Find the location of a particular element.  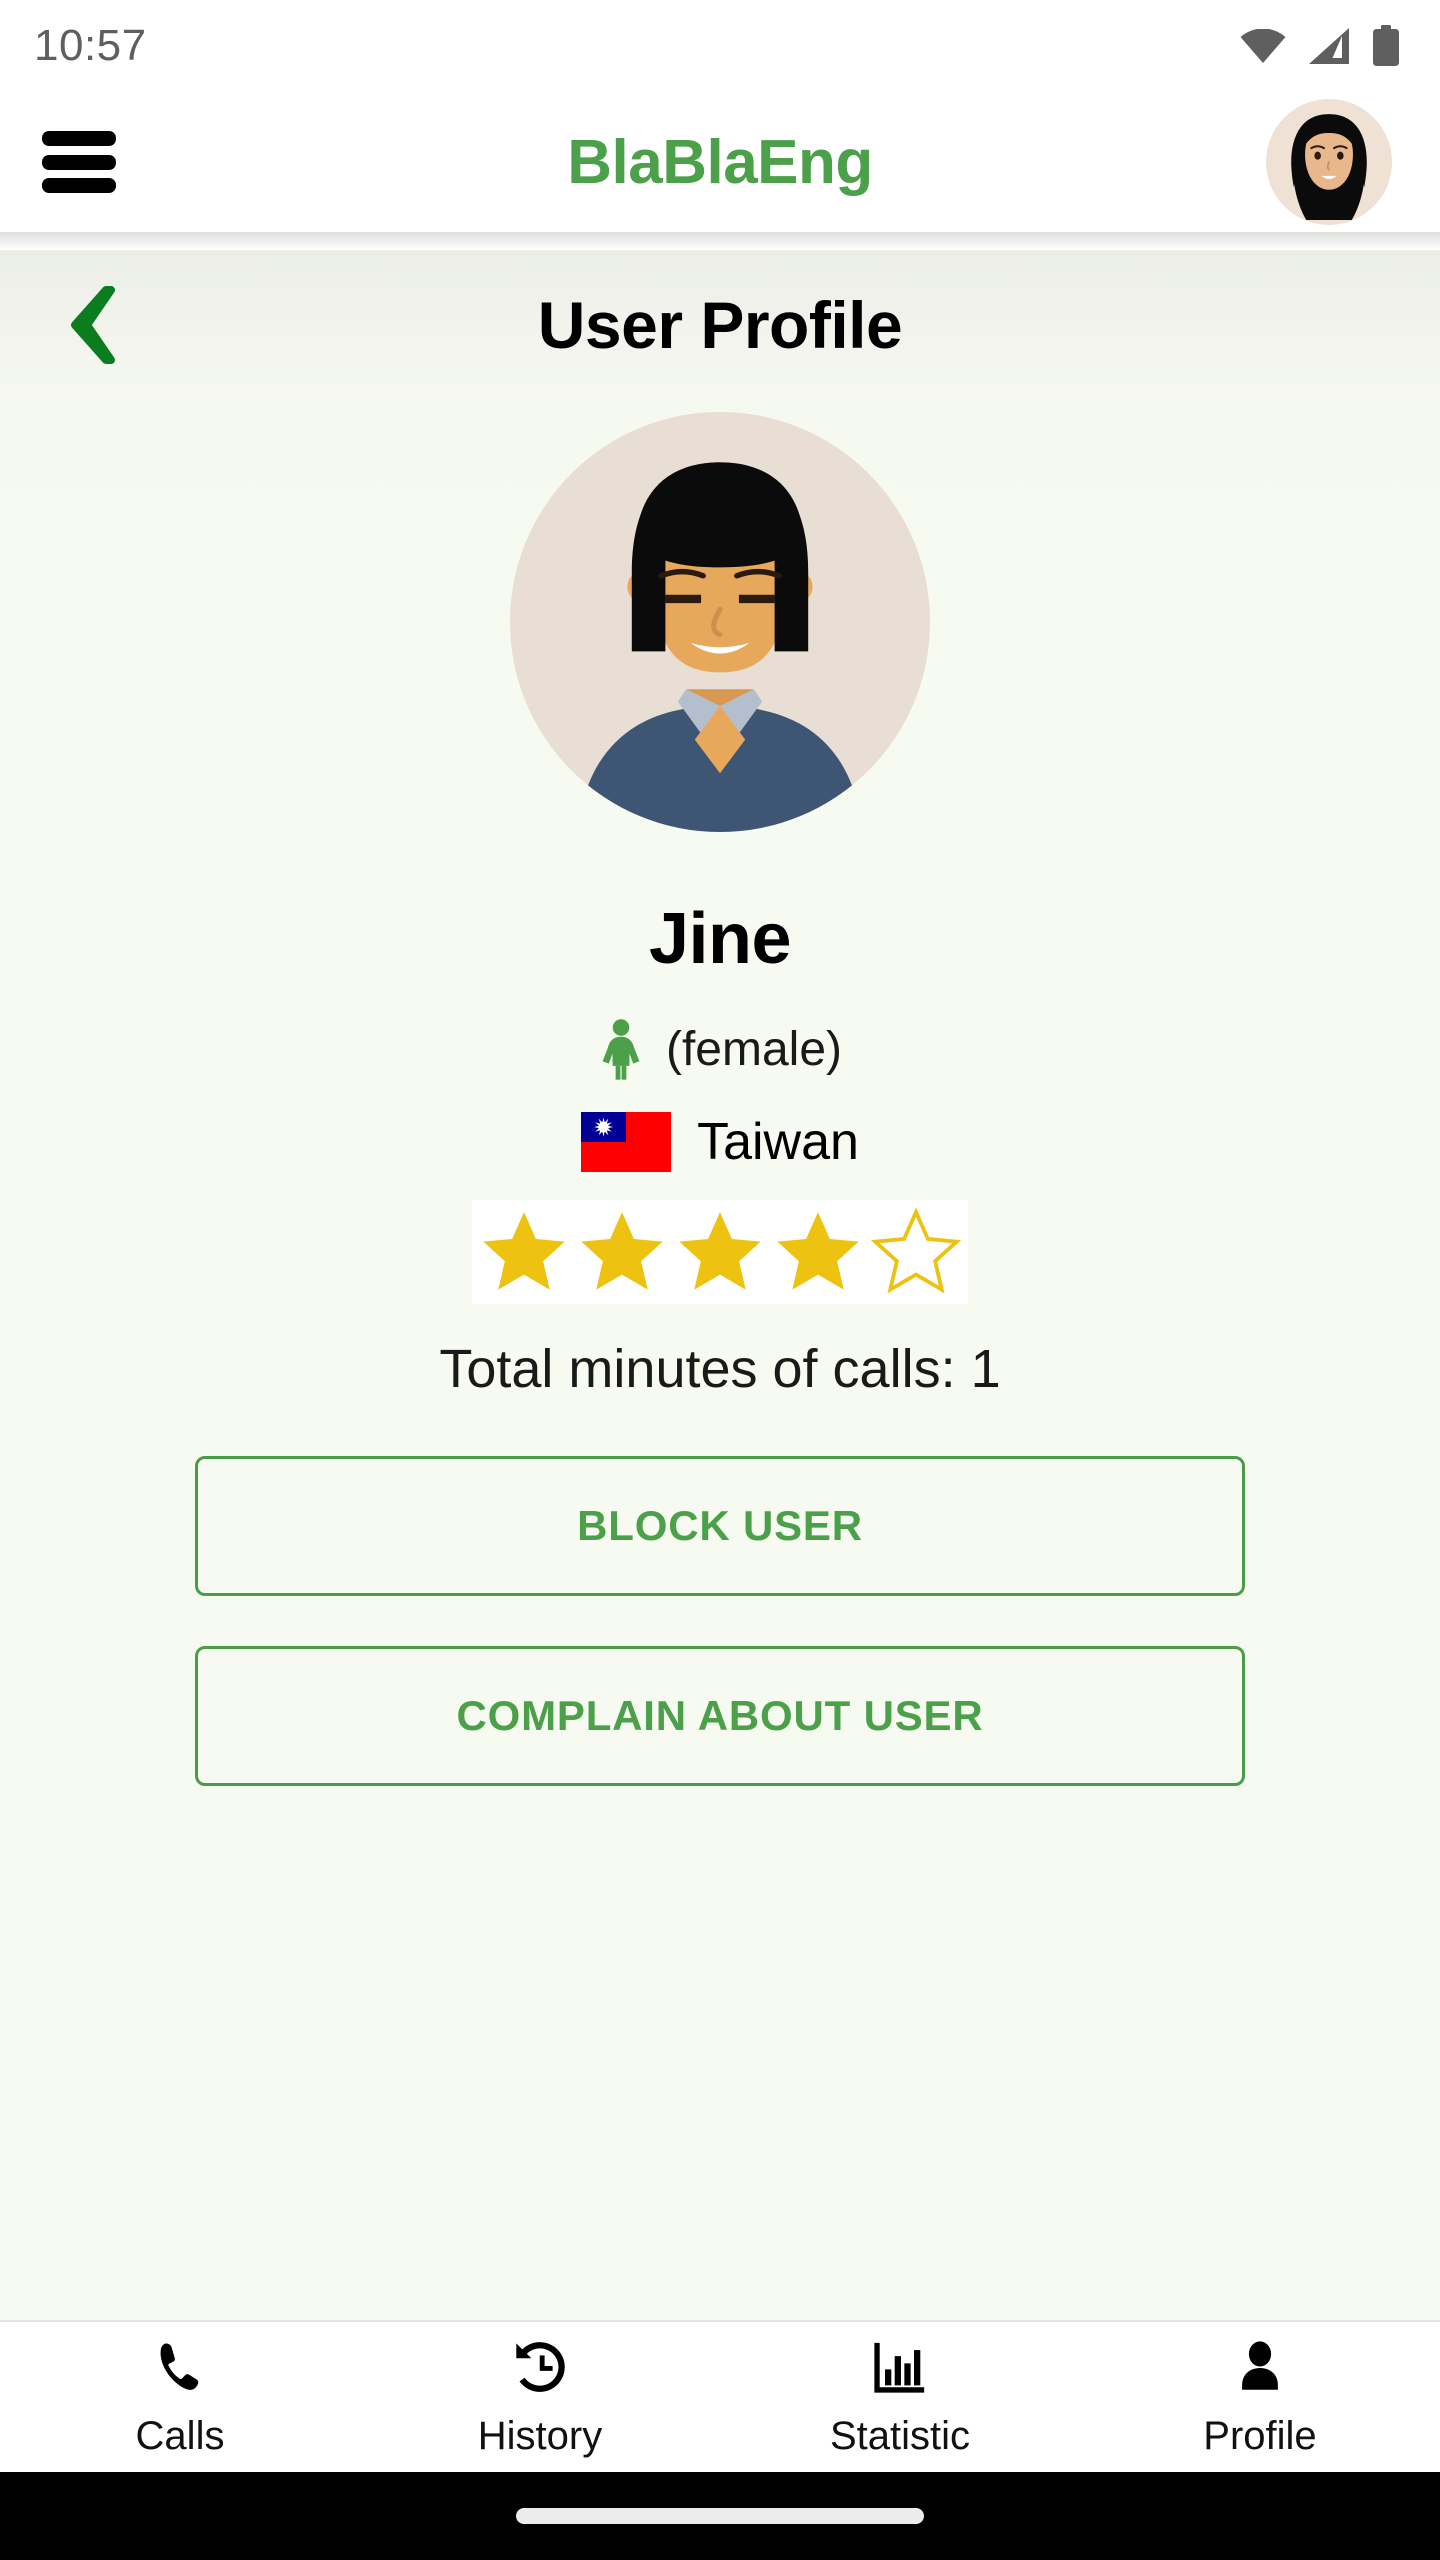

bottom-navigation: Calls History Statistic Profile is located at coordinates (720, 2396).